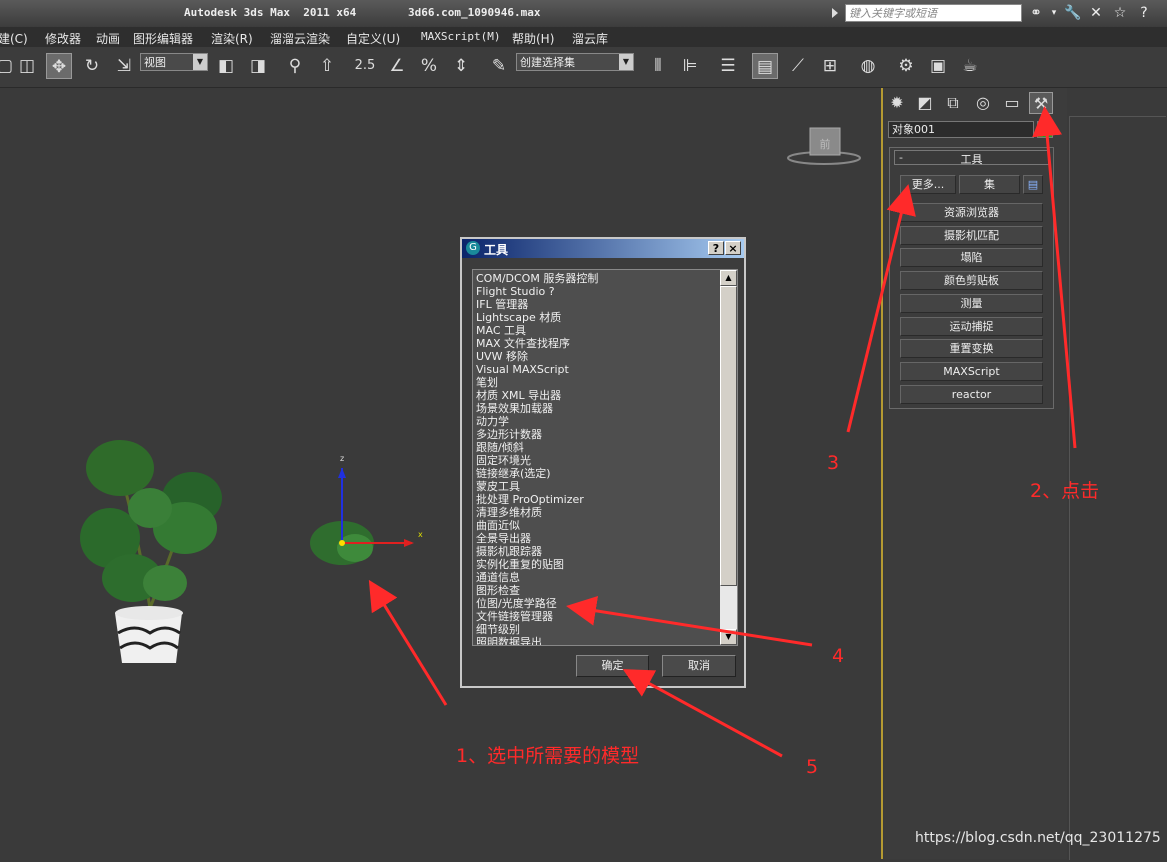 The image size is (1167, 862). What do you see at coordinates (596, 343) in the screenshot?
I see `list-item: MAX 文件查找程序` at bounding box center [596, 343].